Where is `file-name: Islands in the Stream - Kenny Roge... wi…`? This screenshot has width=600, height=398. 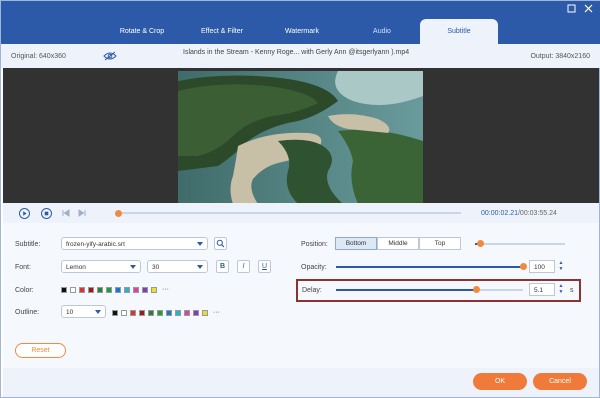
file-name: Islands in the Stream - Kenny Roge... wi… is located at coordinates (296, 52).